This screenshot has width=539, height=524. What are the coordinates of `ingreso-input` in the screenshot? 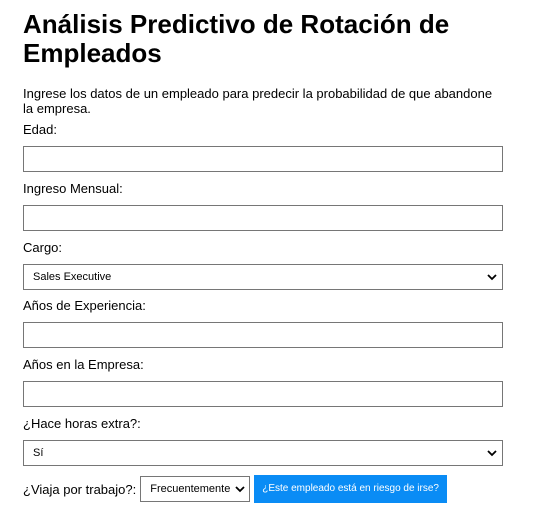 It's located at (263, 218).